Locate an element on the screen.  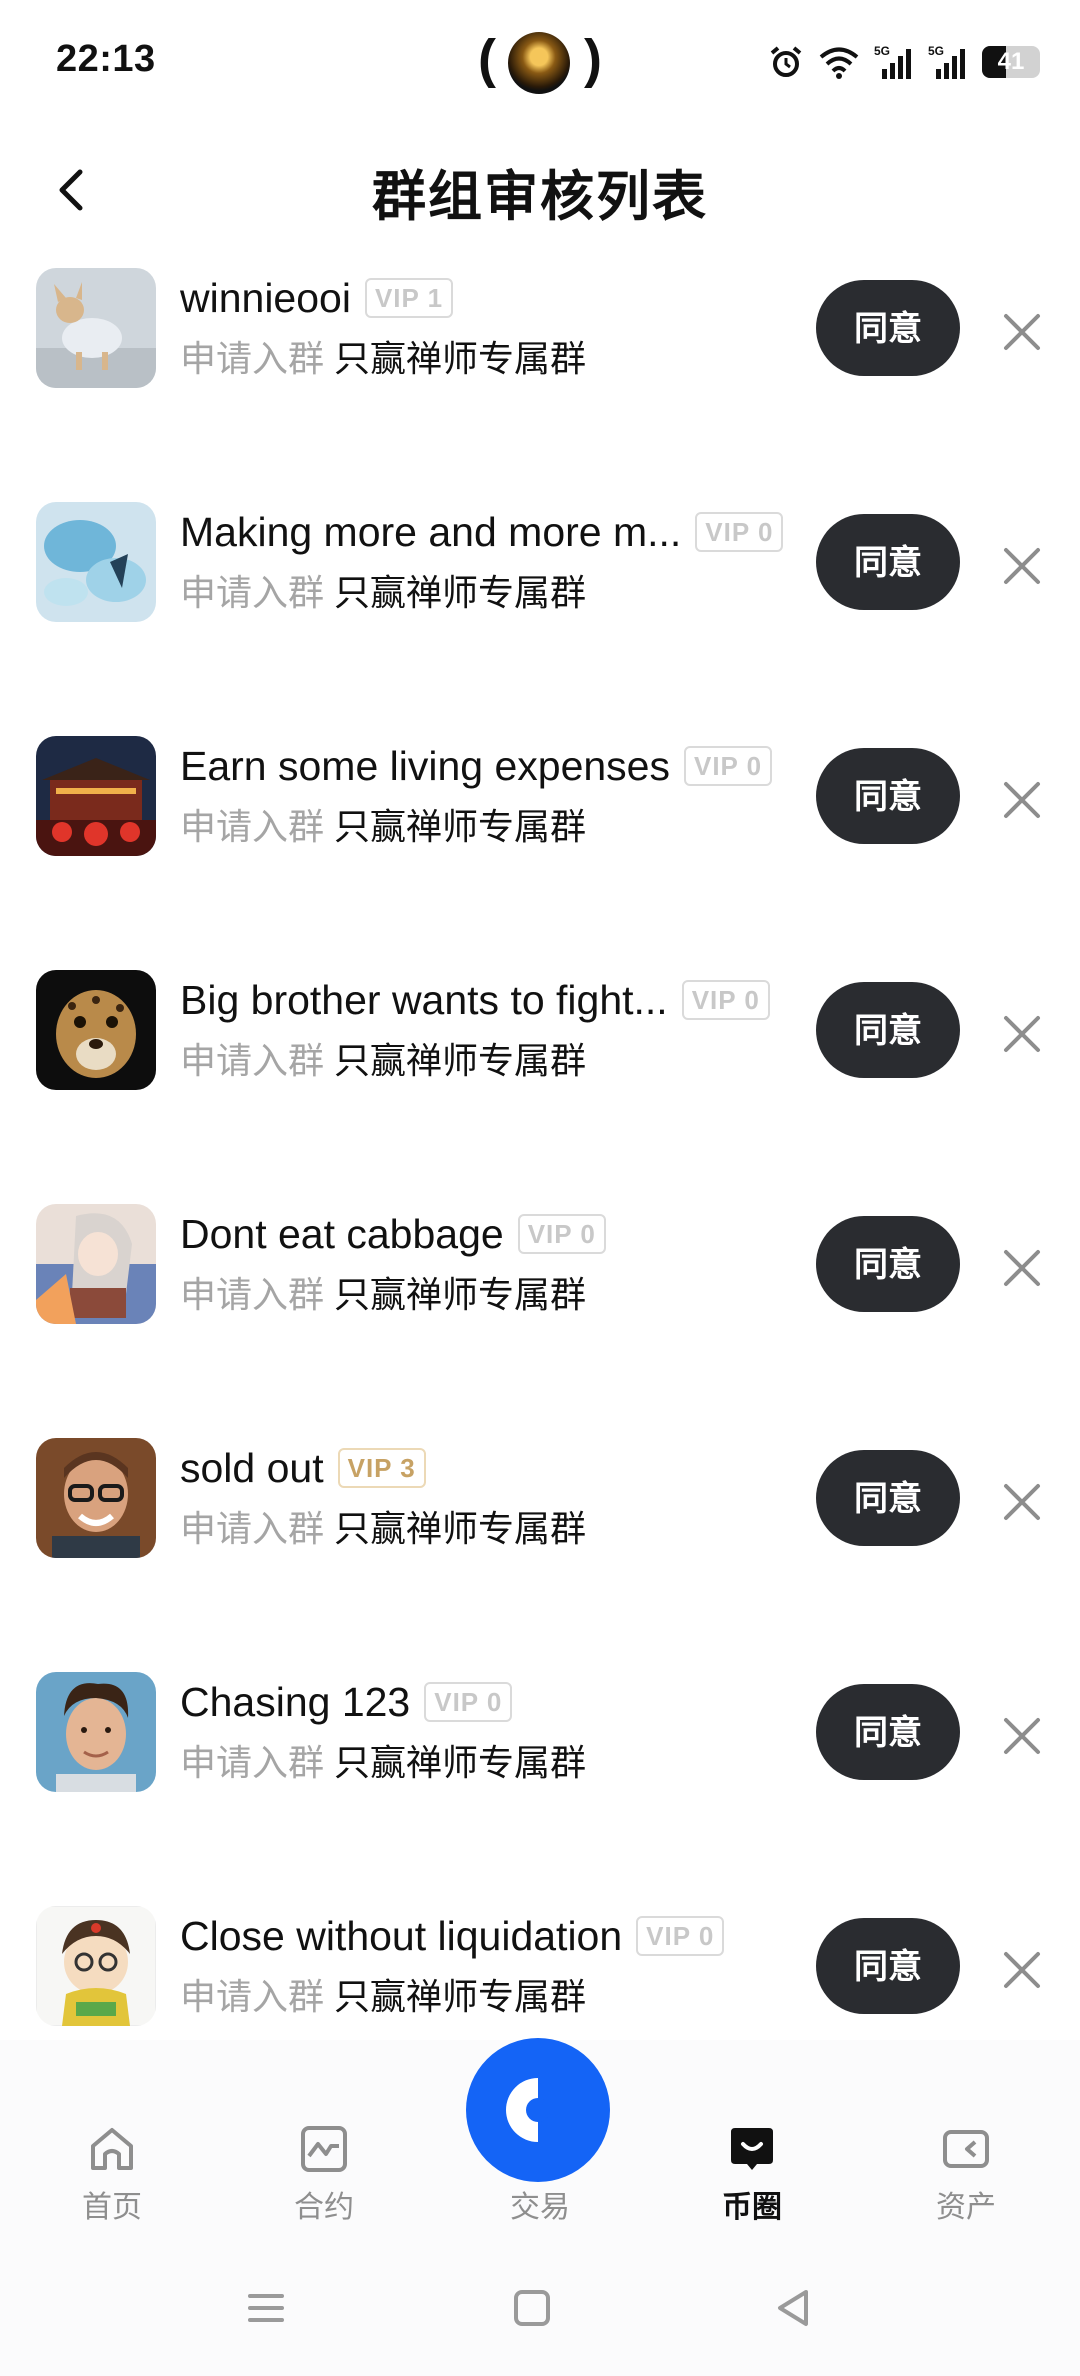
alarm-icon is located at coordinates (786, 61).